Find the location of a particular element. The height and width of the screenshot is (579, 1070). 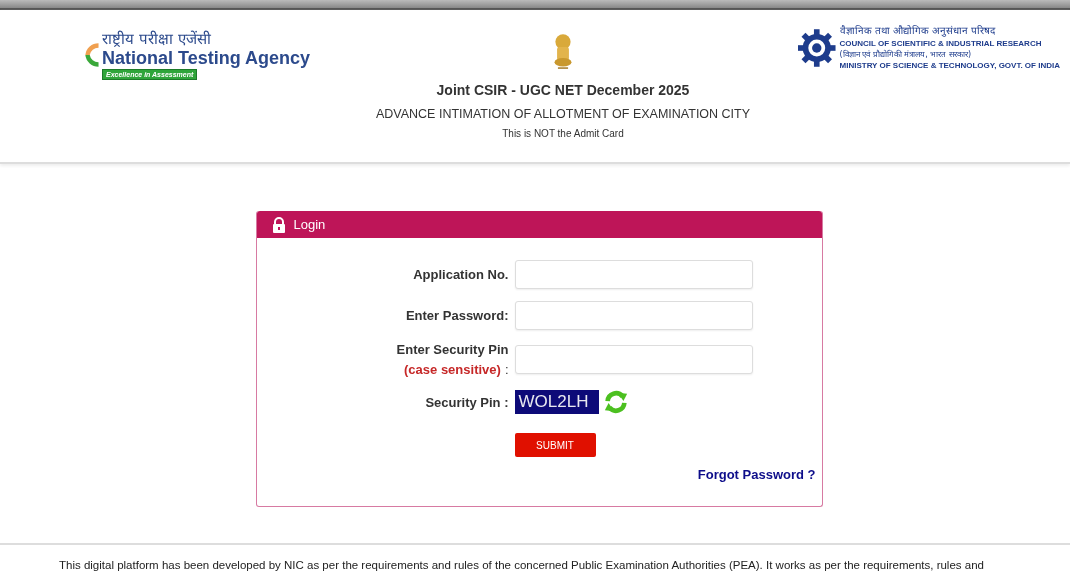

captcha-image: WOL2LH is located at coordinates (556, 402).